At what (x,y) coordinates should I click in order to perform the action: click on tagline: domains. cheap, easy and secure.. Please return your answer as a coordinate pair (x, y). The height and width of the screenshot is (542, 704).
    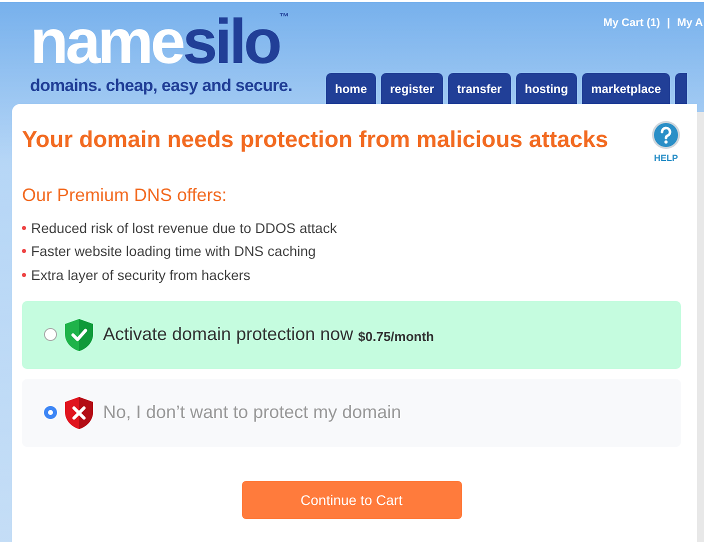
    Looking at the image, I should click on (161, 86).